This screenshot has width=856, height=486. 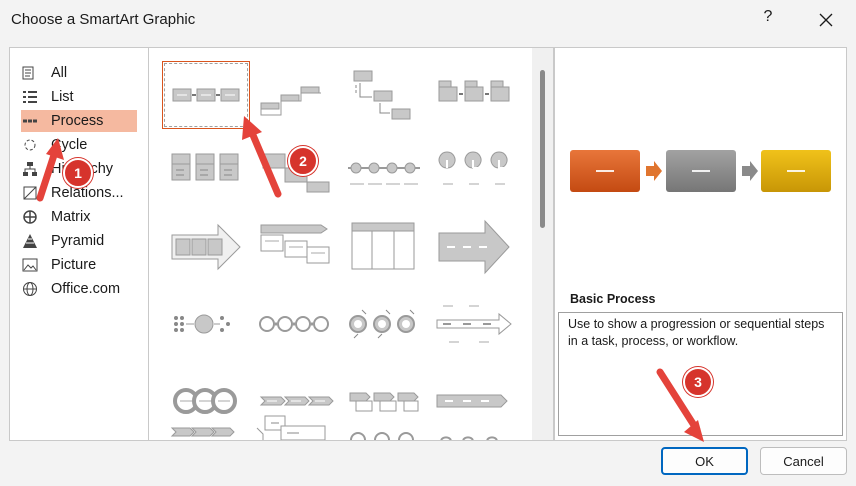 I want to click on list-icon, so click(x=30, y=97).